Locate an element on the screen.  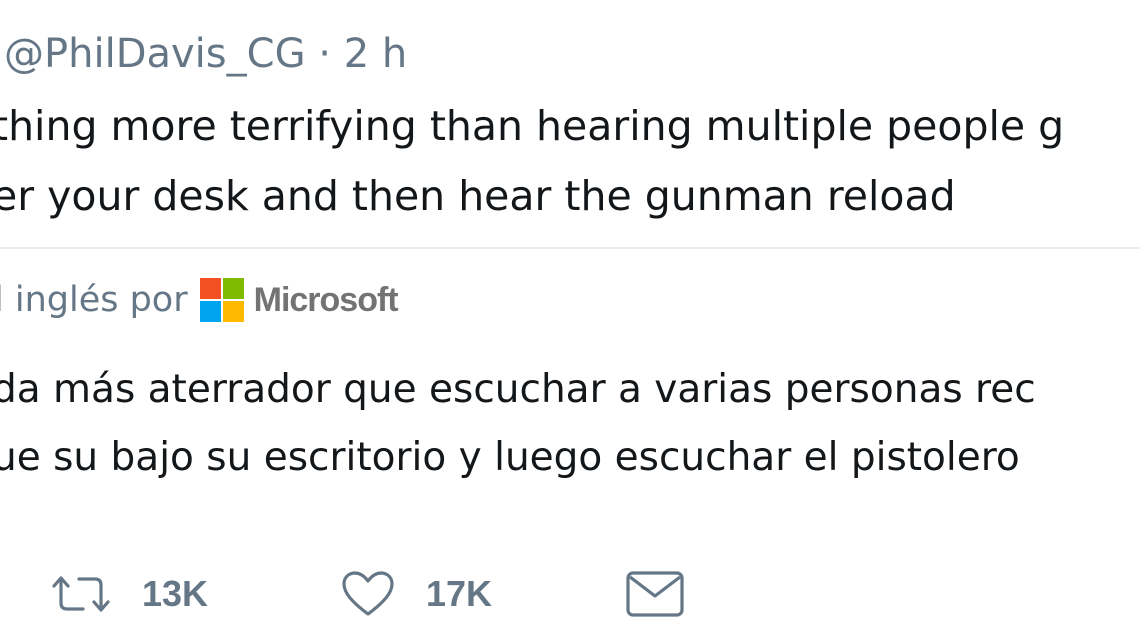
direct-message-button is located at coordinates (655, 594).